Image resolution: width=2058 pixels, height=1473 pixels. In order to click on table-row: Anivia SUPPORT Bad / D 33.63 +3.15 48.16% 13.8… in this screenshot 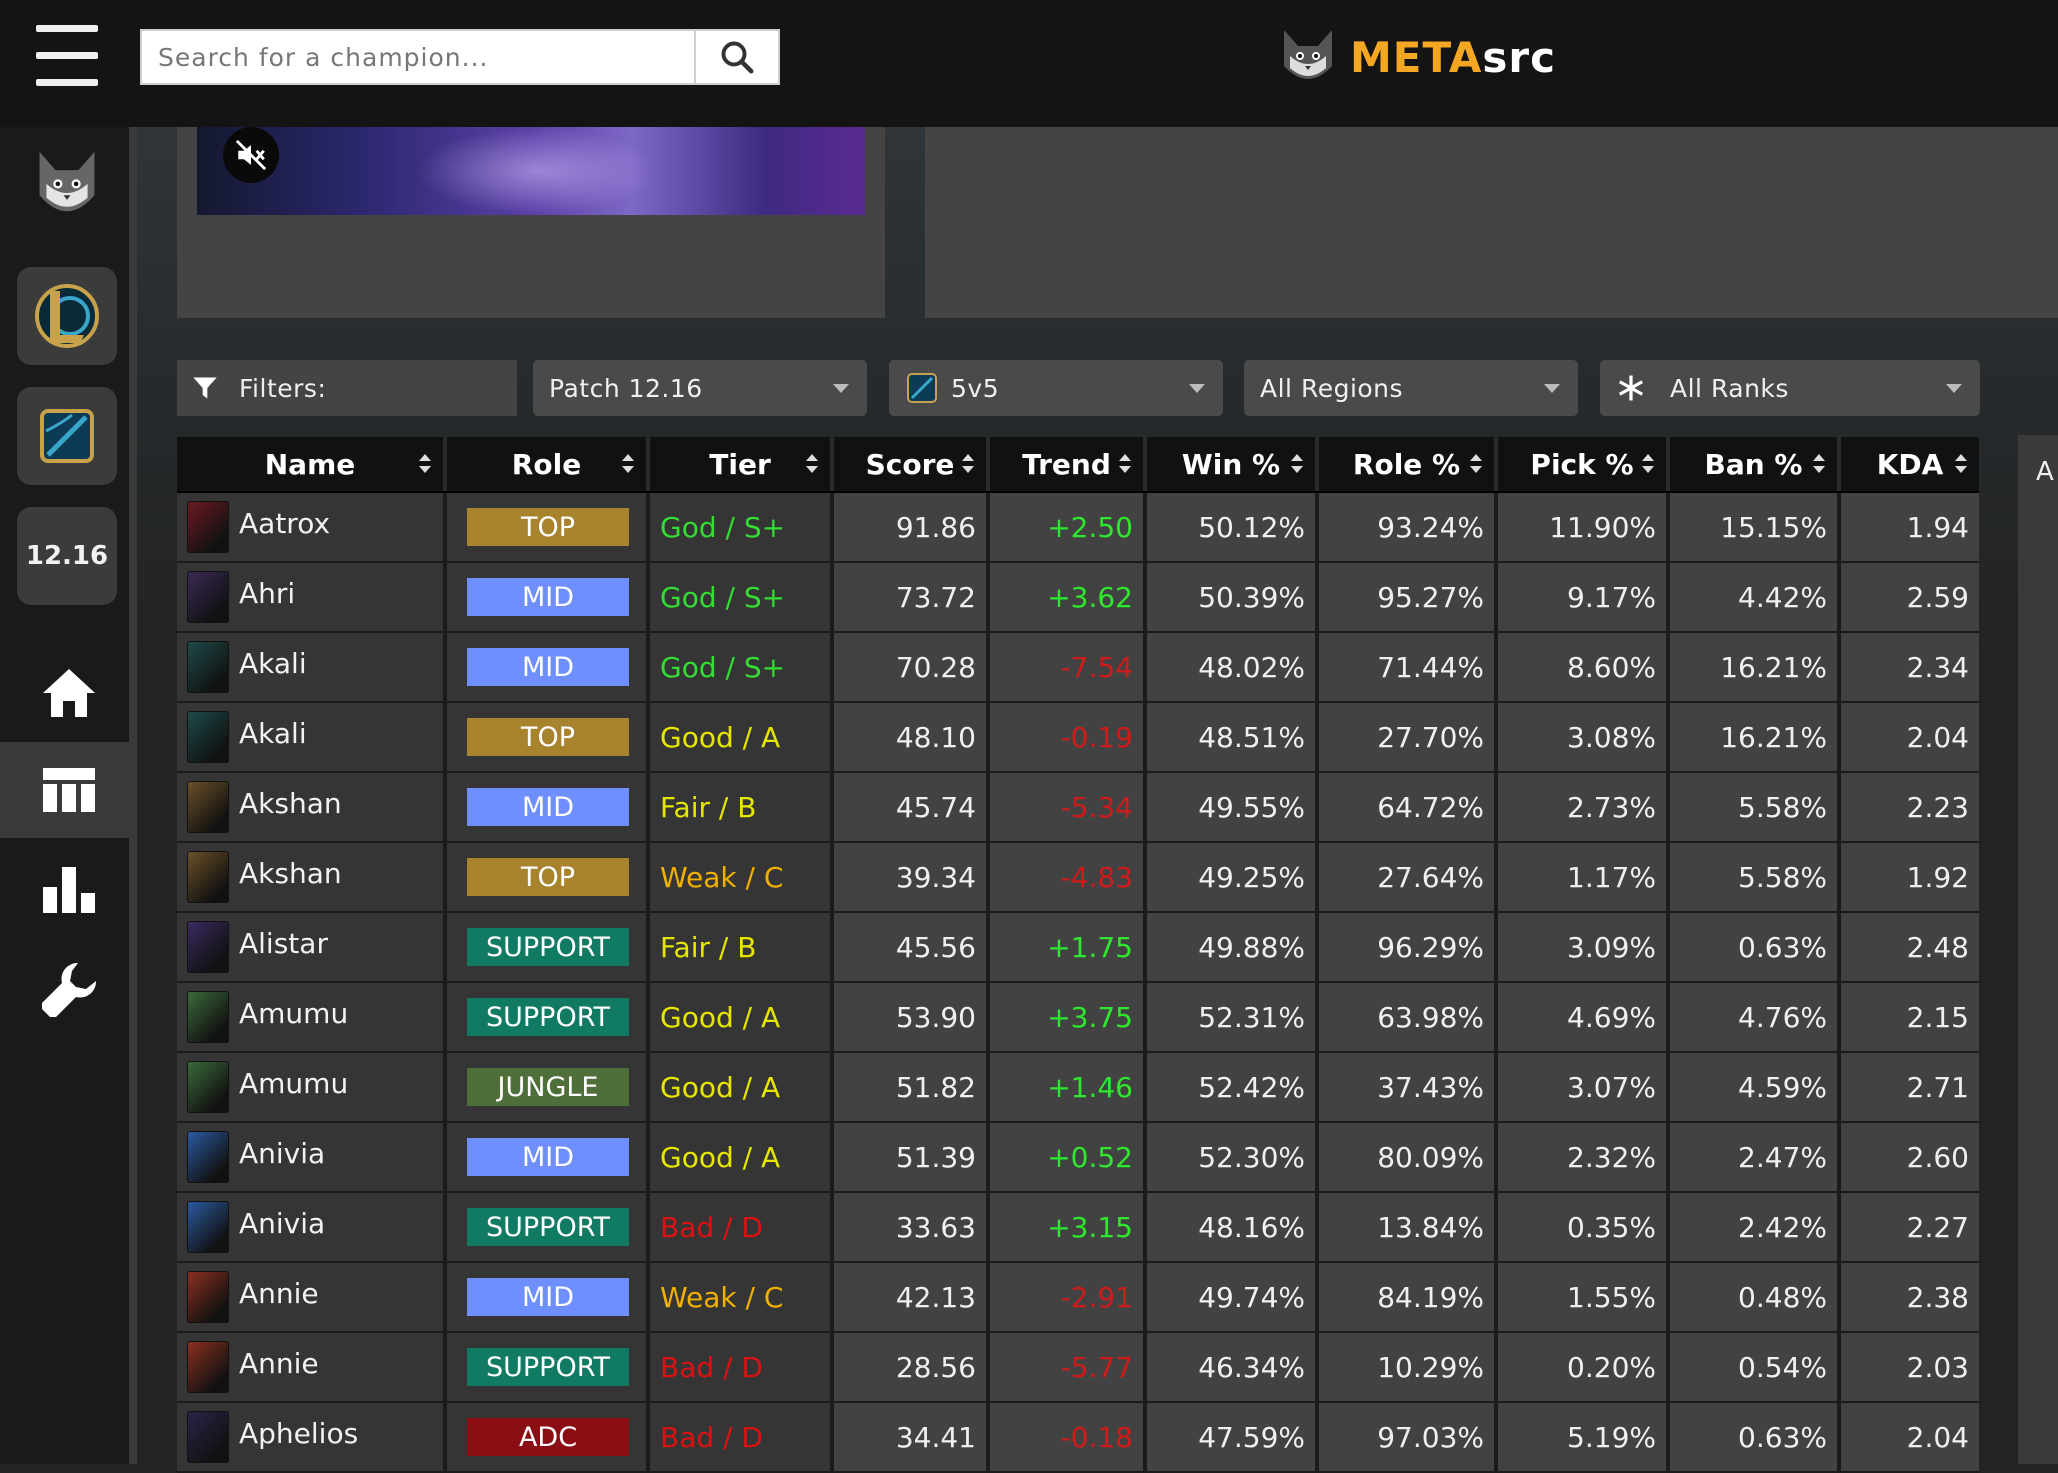, I will do `click(1078, 1228)`.